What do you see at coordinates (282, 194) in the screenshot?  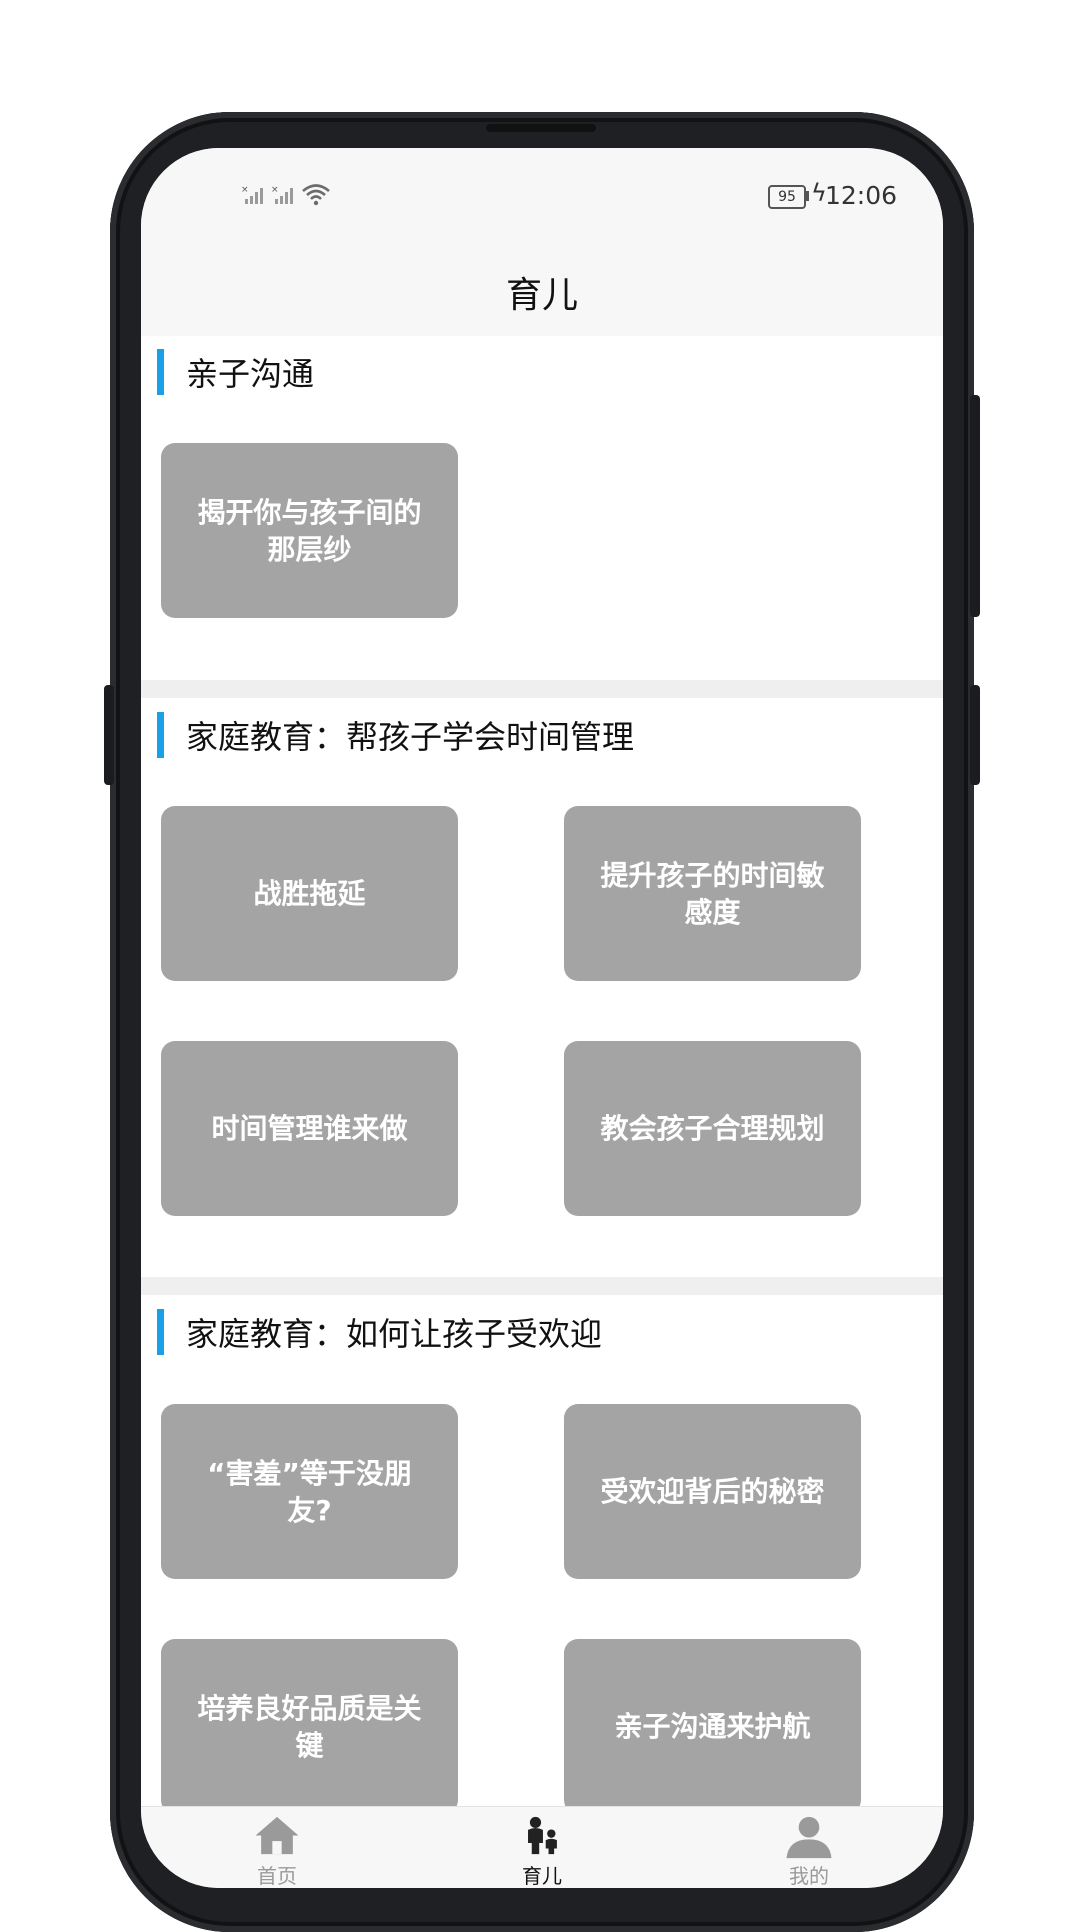 I see `signal-icon-2: ×` at bounding box center [282, 194].